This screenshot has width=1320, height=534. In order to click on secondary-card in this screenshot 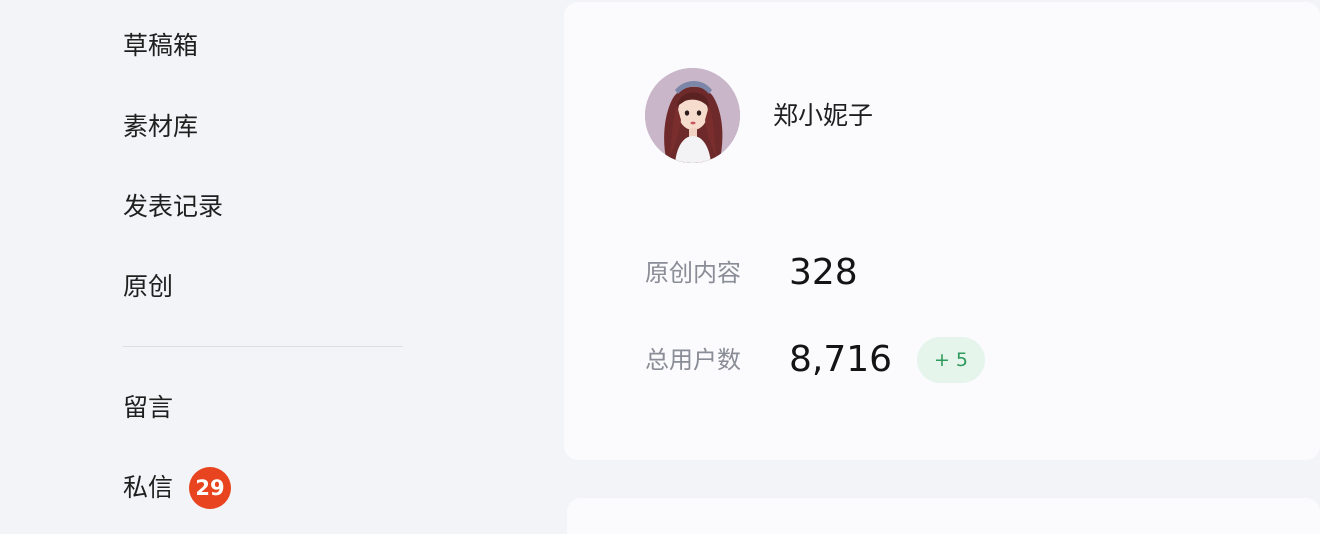, I will do `click(943, 516)`.